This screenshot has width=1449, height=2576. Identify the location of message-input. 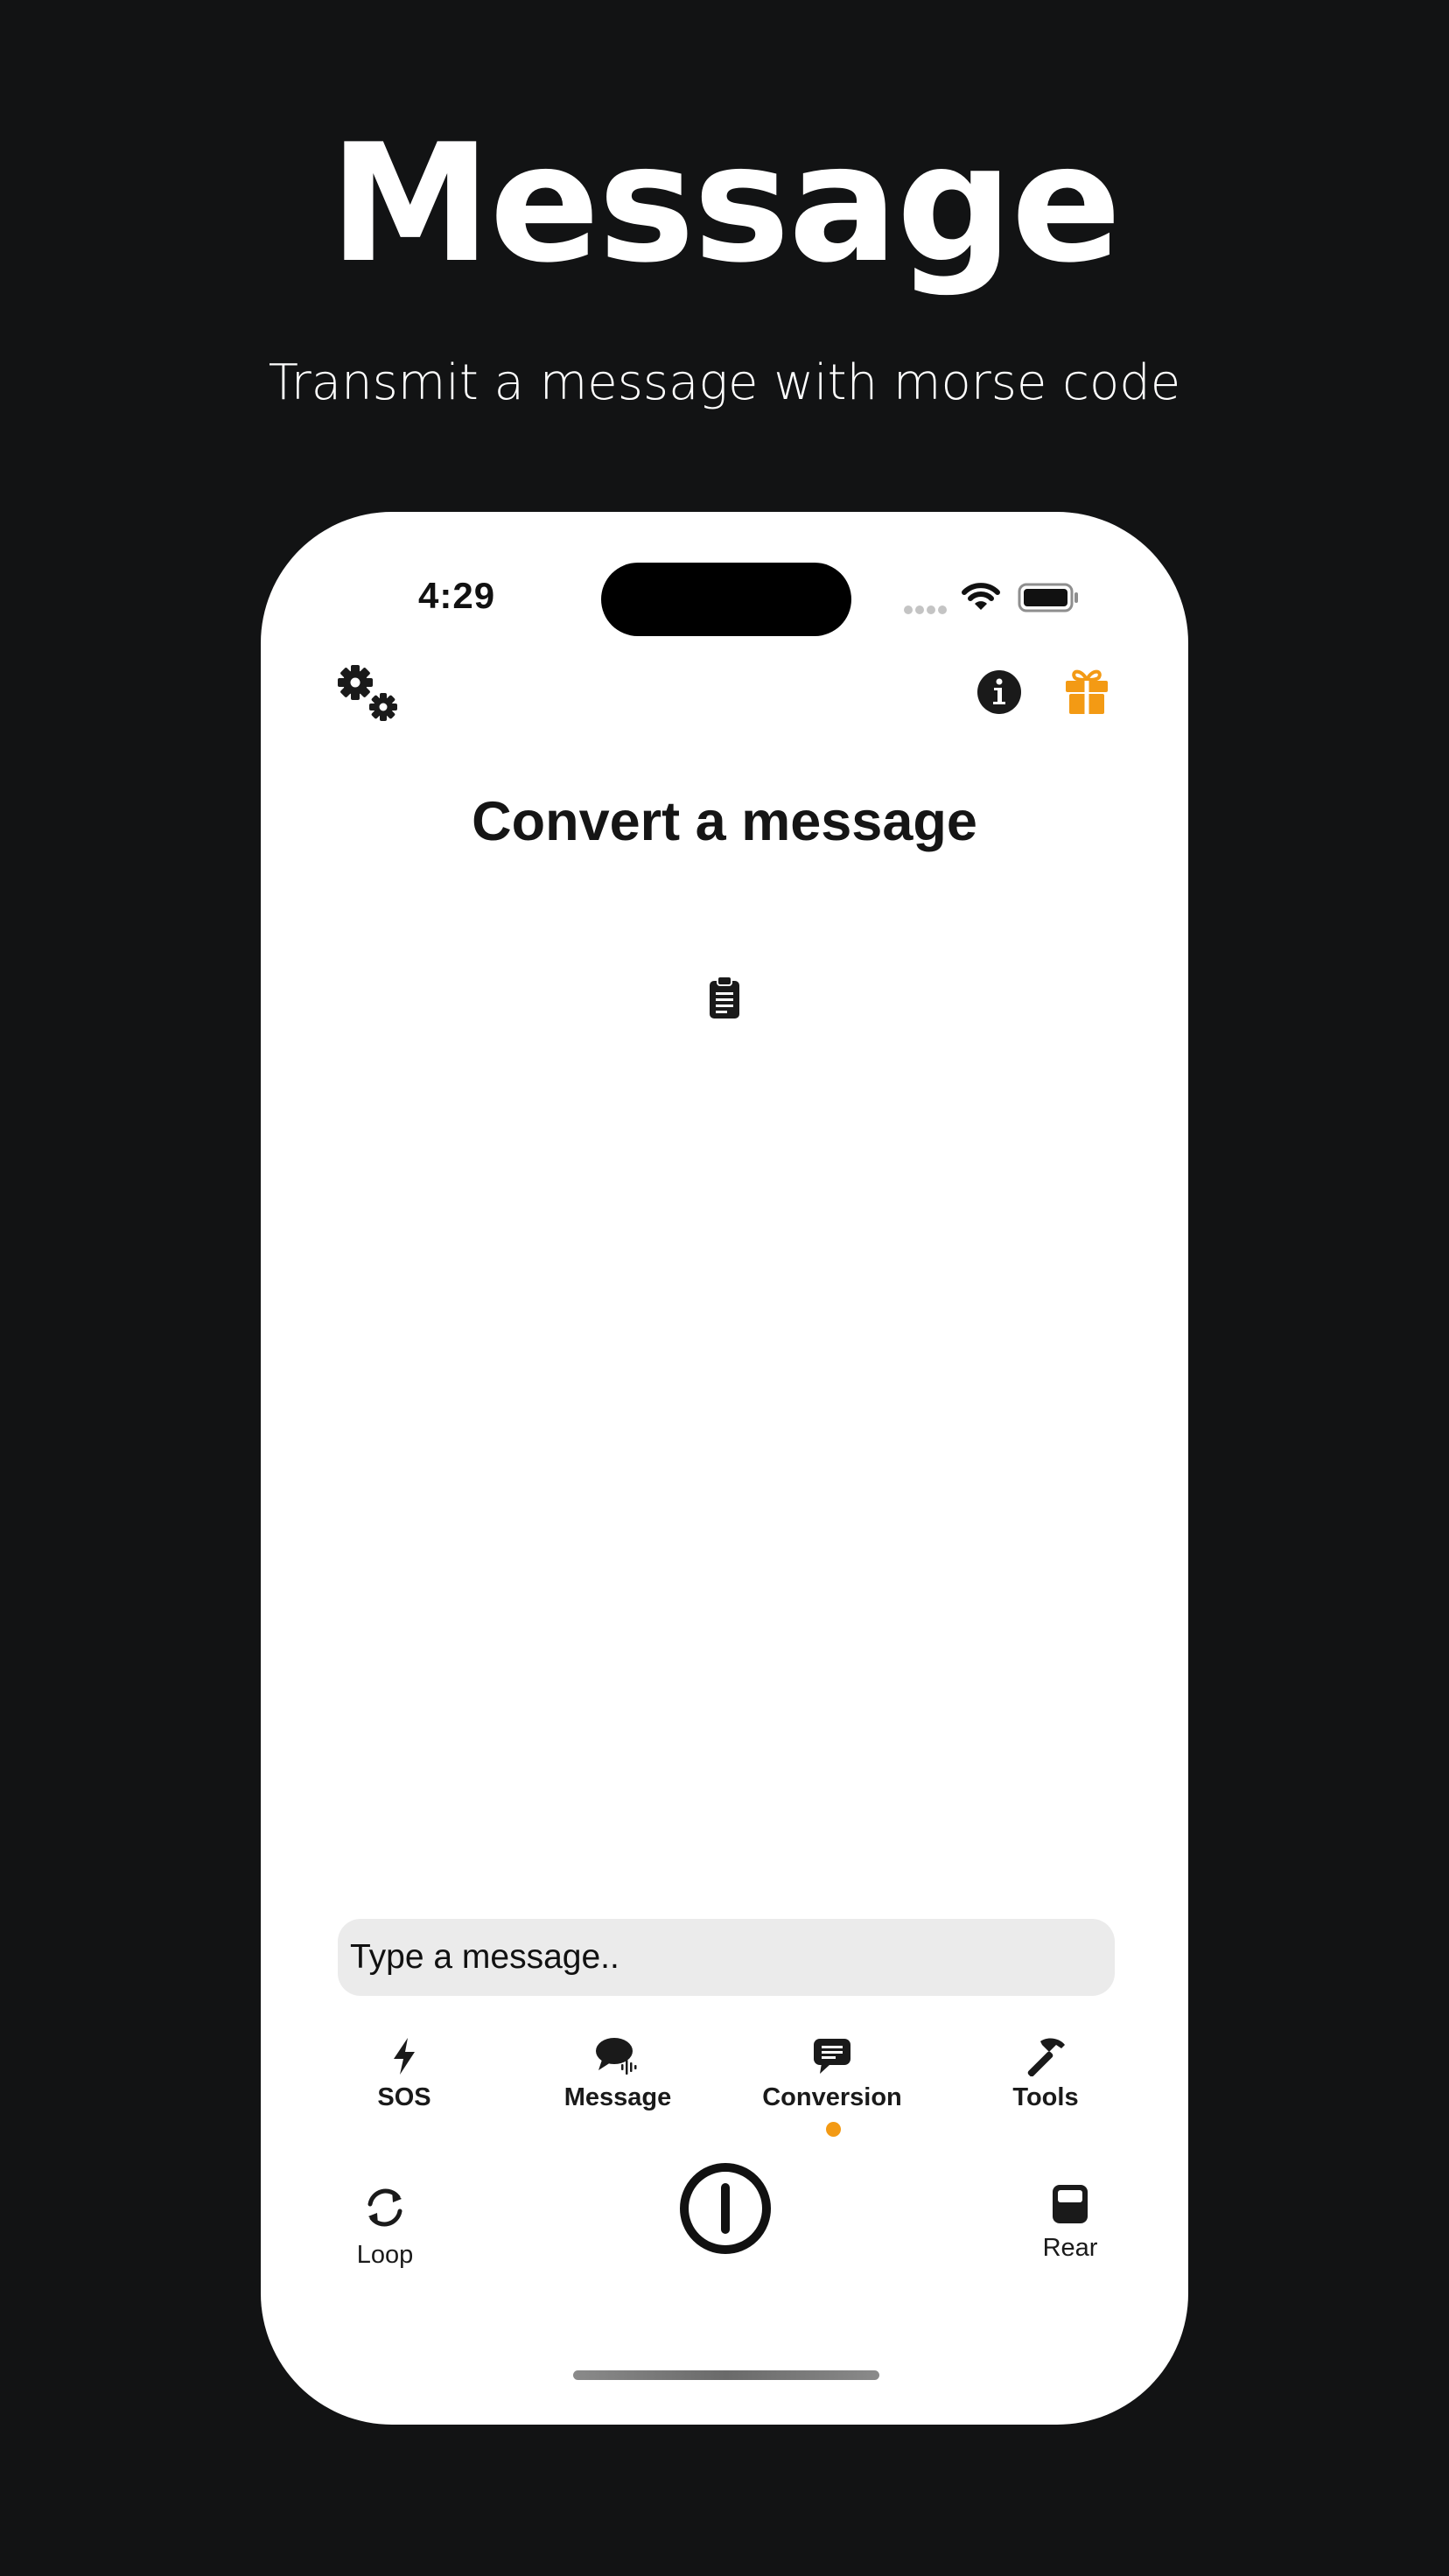
(726, 1957).